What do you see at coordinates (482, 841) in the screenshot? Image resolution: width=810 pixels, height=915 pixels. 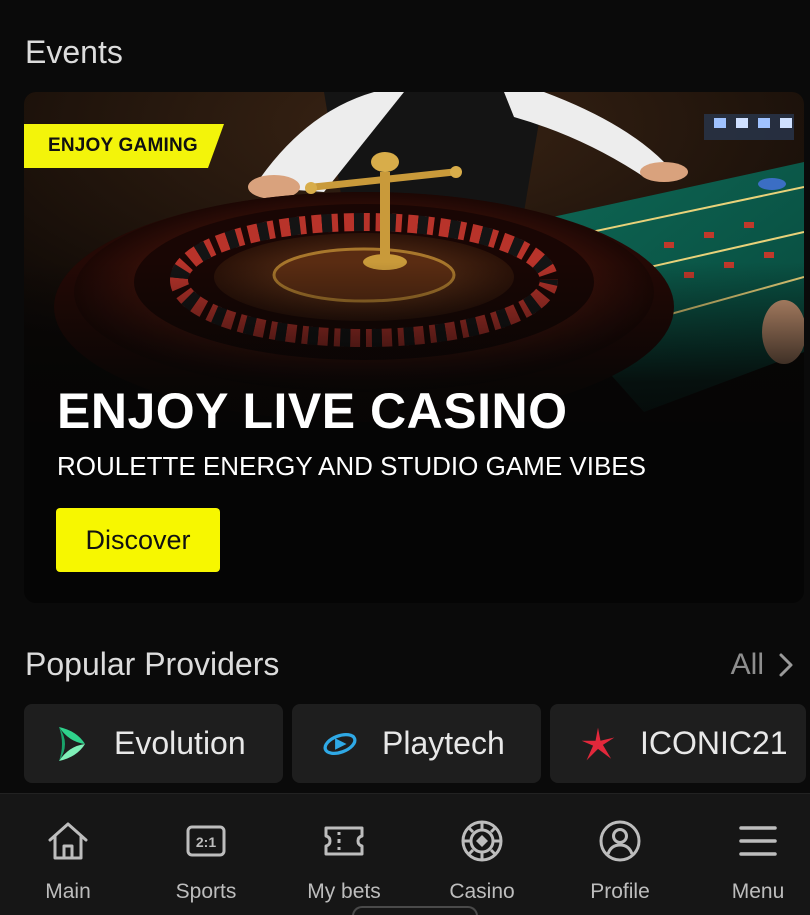 I see `casino-chip-icon` at bounding box center [482, 841].